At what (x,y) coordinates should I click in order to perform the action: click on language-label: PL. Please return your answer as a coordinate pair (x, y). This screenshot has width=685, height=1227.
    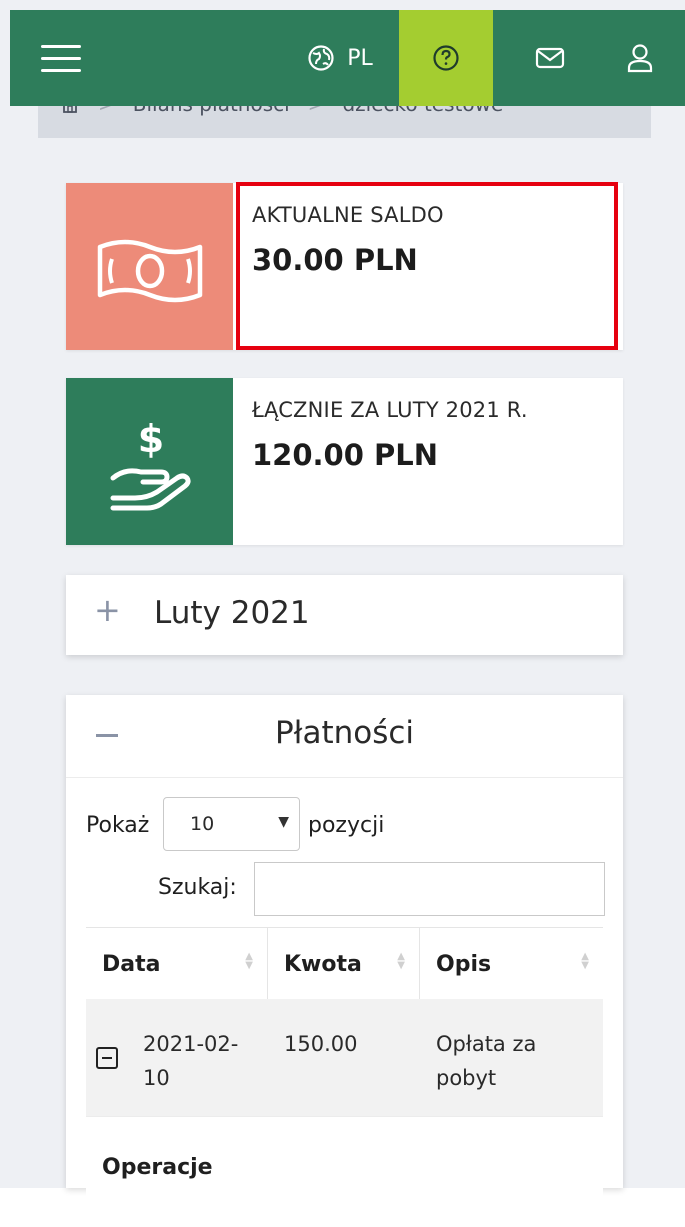
    Looking at the image, I should click on (360, 58).